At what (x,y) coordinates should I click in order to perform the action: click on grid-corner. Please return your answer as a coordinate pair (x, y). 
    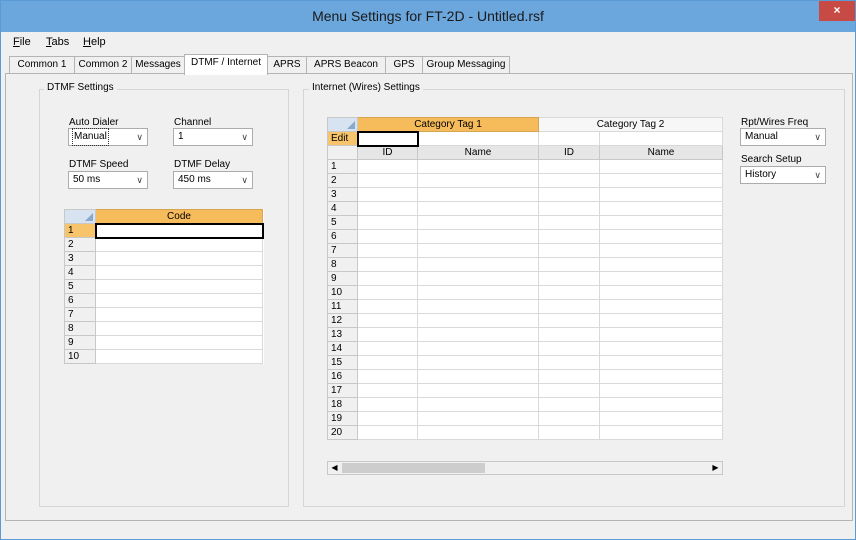
    Looking at the image, I should click on (342, 124).